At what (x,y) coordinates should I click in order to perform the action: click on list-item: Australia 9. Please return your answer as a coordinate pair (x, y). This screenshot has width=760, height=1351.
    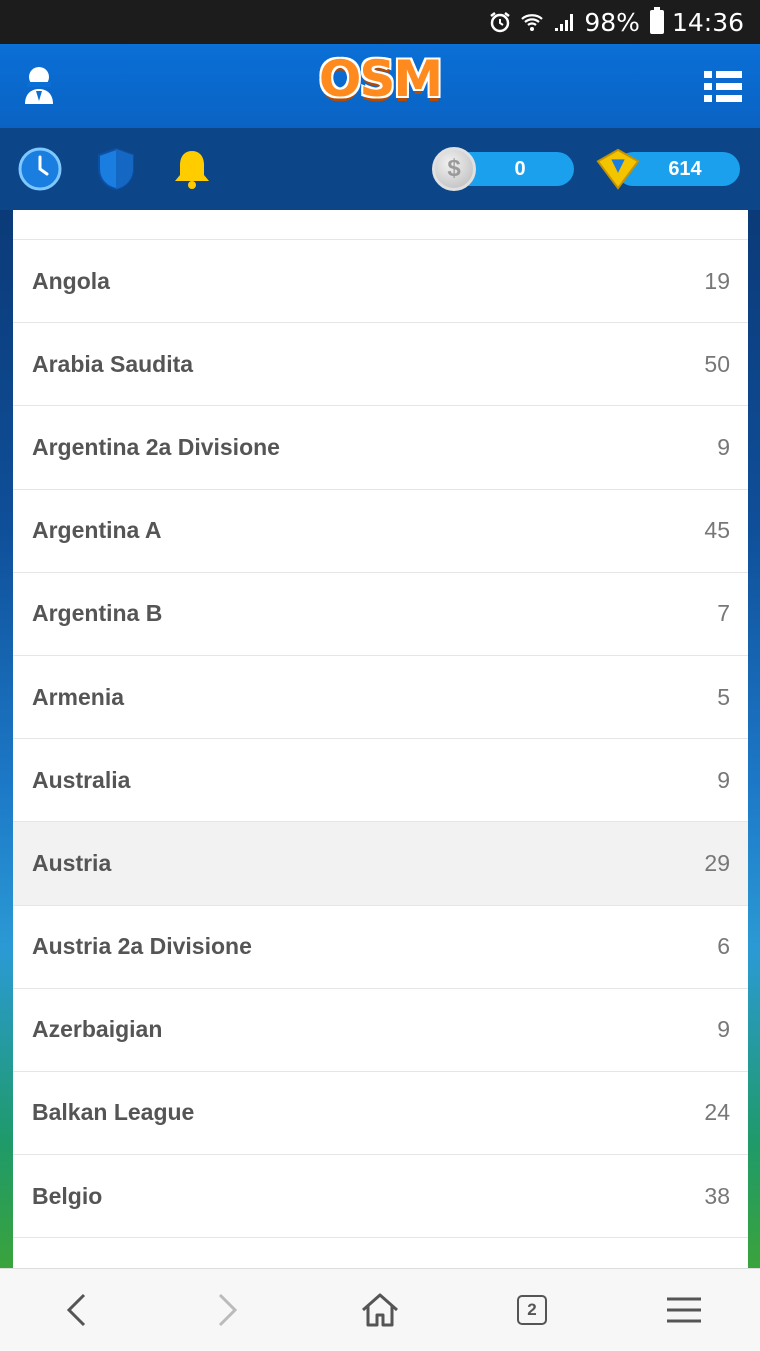
    Looking at the image, I should click on (380, 779).